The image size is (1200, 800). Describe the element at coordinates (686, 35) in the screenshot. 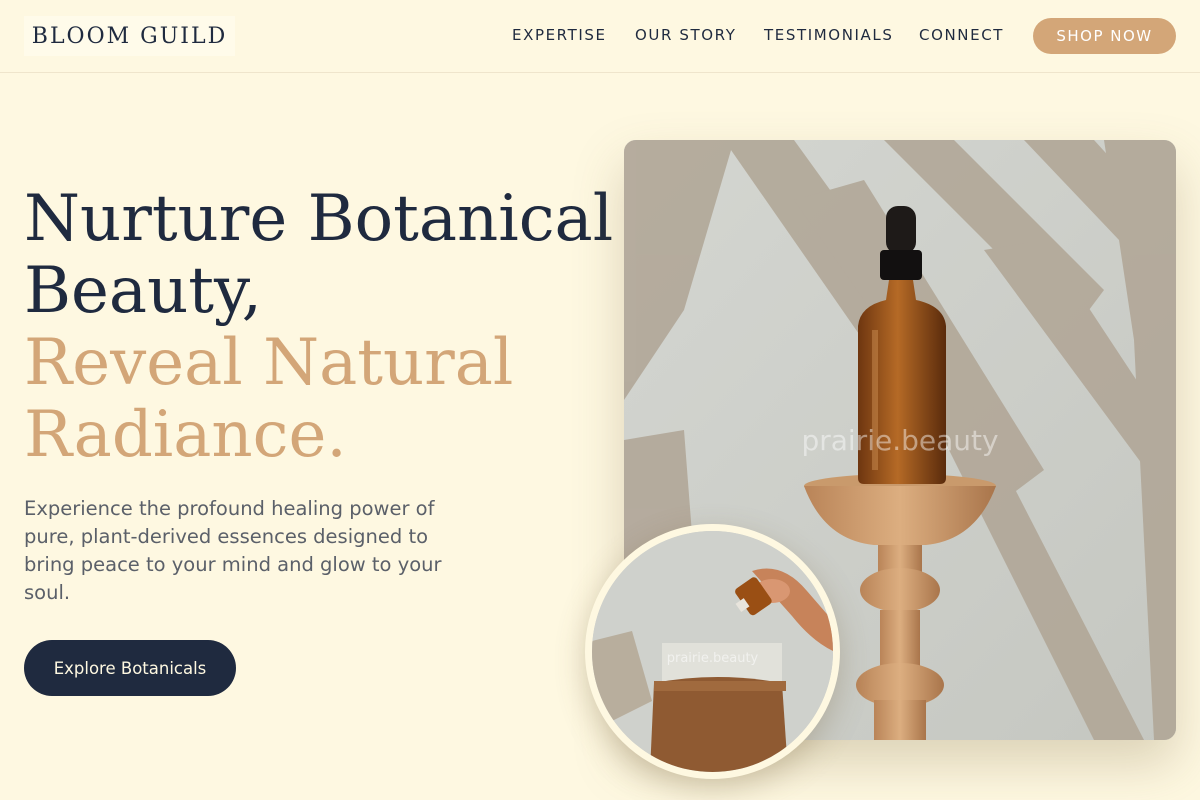

I see `nav-link-our-story: OUR STORY` at that location.